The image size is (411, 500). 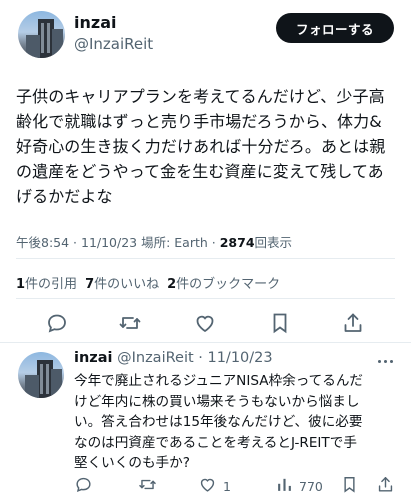 What do you see at coordinates (46, 284) in the screenshot?
I see `quotes-stat: 1件の引用` at bounding box center [46, 284].